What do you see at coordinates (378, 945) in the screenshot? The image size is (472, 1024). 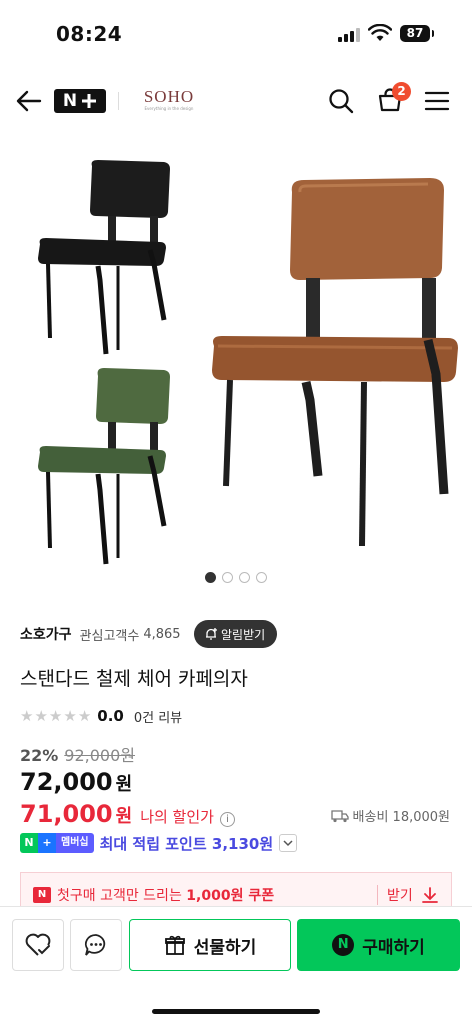 I see `buy-button: N 구매하기` at bounding box center [378, 945].